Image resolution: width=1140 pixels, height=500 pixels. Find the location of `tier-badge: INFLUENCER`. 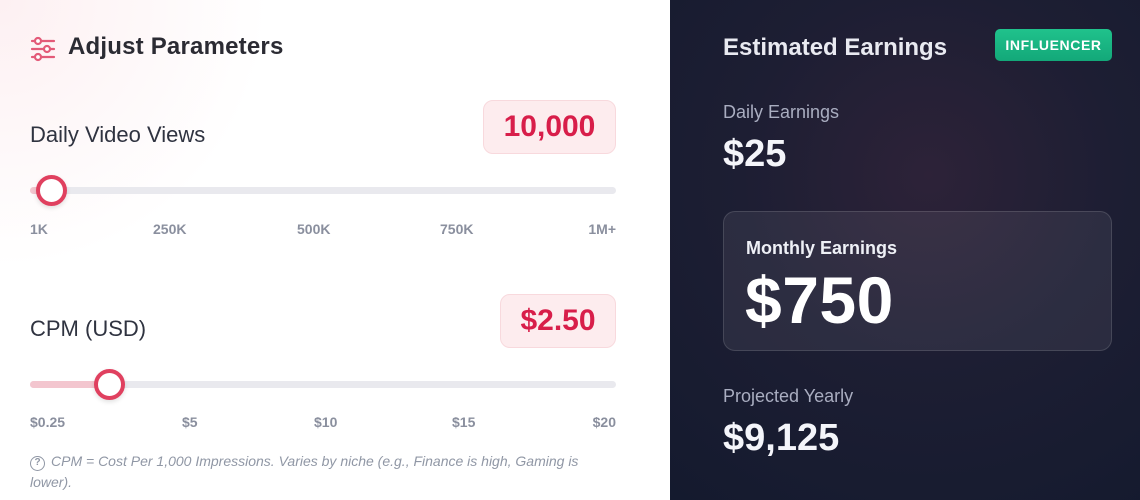

tier-badge: INFLUENCER is located at coordinates (1053, 45).